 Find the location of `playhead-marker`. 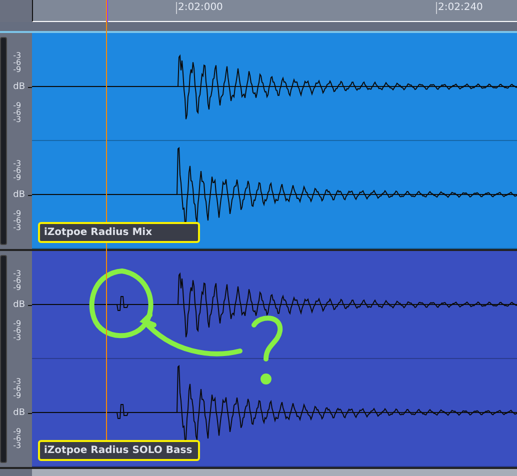

playhead-marker is located at coordinates (107, 11).